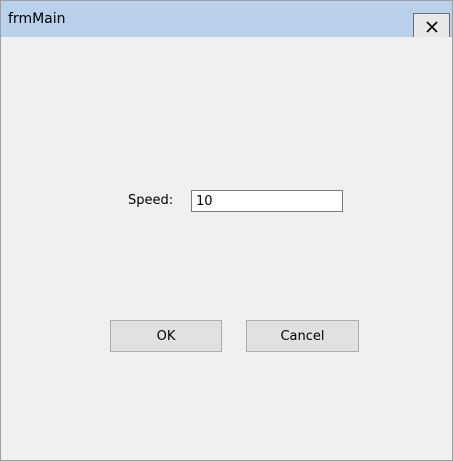 The height and width of the screenshot is (461, 453). What do you see at coordinates (166, 336) in the screenshot?
I see `ok-button: OK` at bounding box center [166, 336].